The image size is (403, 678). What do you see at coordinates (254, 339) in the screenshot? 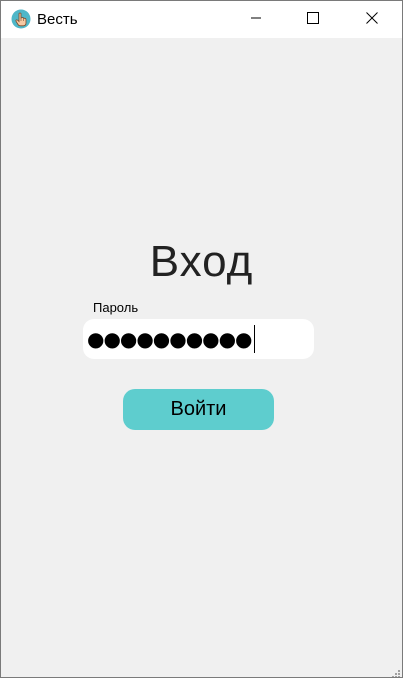
I see `text-caret` at bounding box center [254, 339].